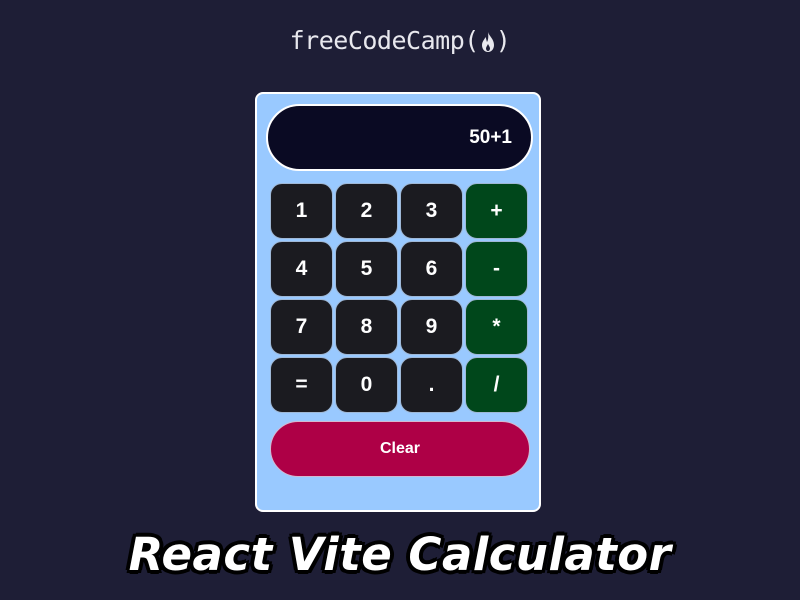 This screenshot has height=600, width=800. I want to click on key-0: 0, so click(366, 385).